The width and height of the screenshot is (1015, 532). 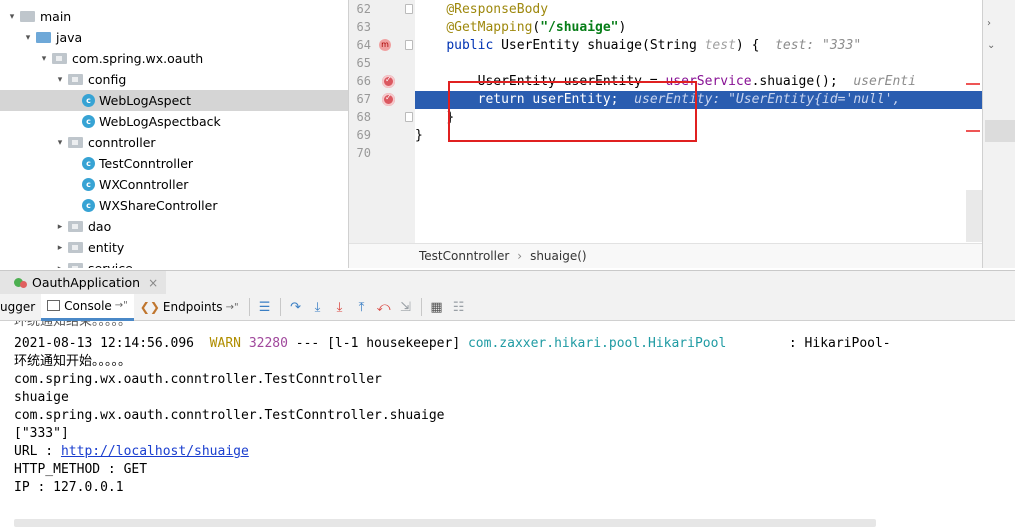 What do you see at coordinates (21, 283) in the screenshot?
I see `spring-boot-run-icon` at bounding box center [21, 283].